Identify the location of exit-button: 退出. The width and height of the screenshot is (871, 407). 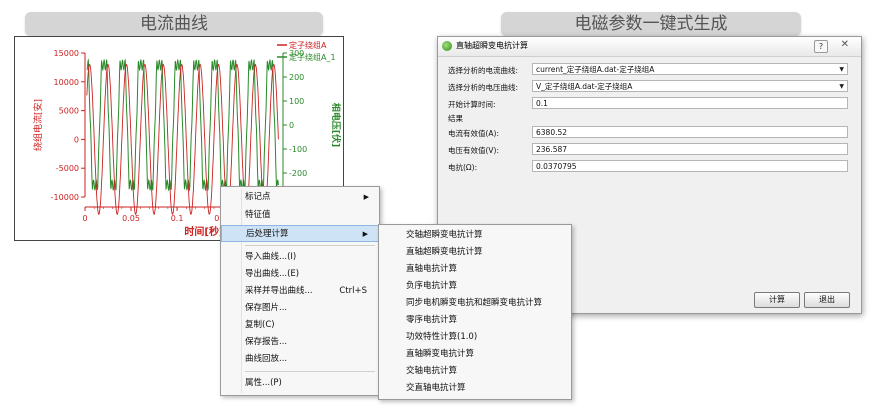
(827, 300).